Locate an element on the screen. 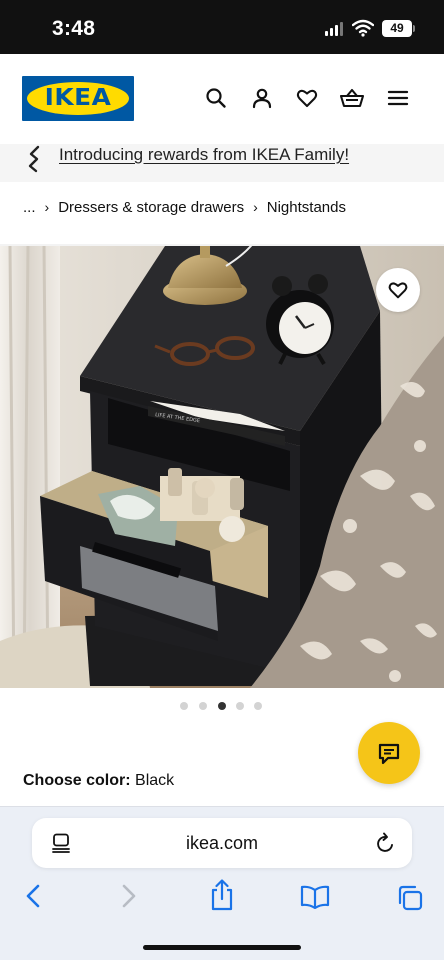 The image size is (444, 960). battery-icon is located at coordinates (414, 28).